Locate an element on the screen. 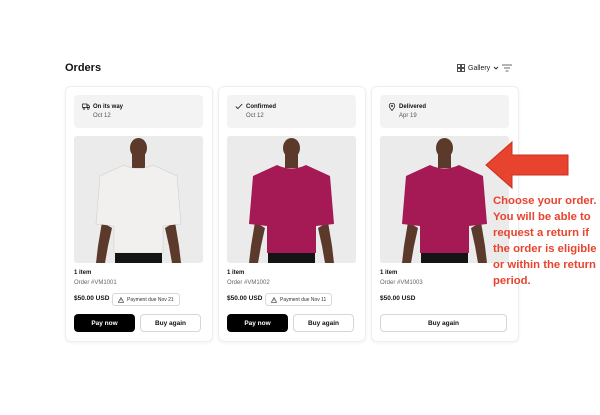  order-status-box: Confirmed Oct 12 is located at coordinates (291, 111).